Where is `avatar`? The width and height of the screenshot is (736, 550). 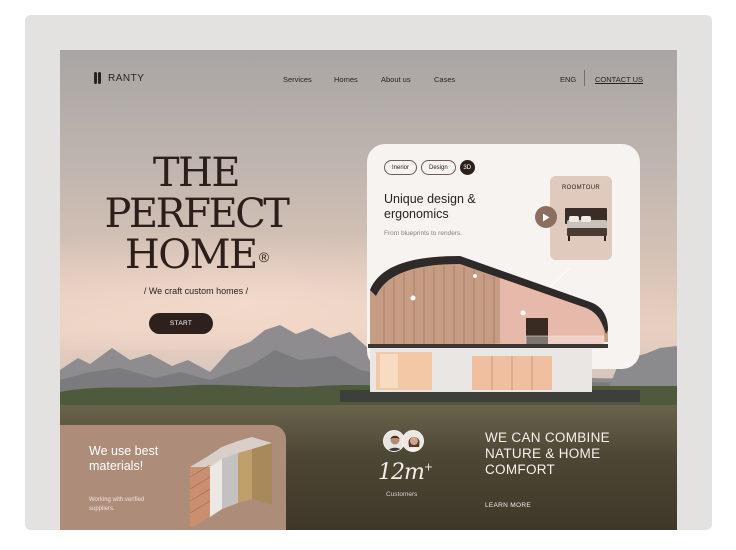 avatar is located at coordinates (413, 441).